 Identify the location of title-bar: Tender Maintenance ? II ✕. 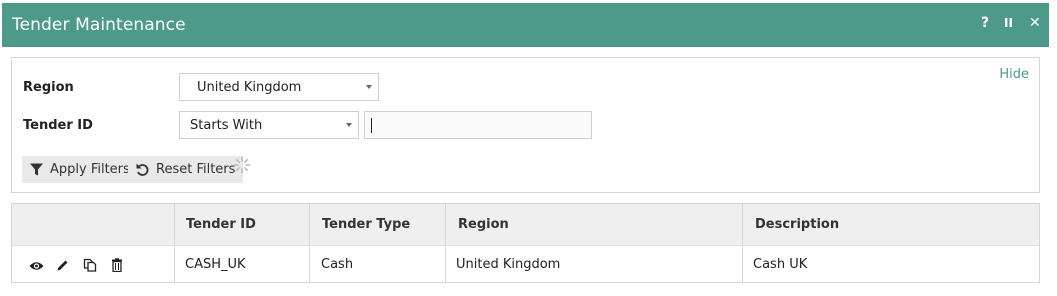
(525, 25).